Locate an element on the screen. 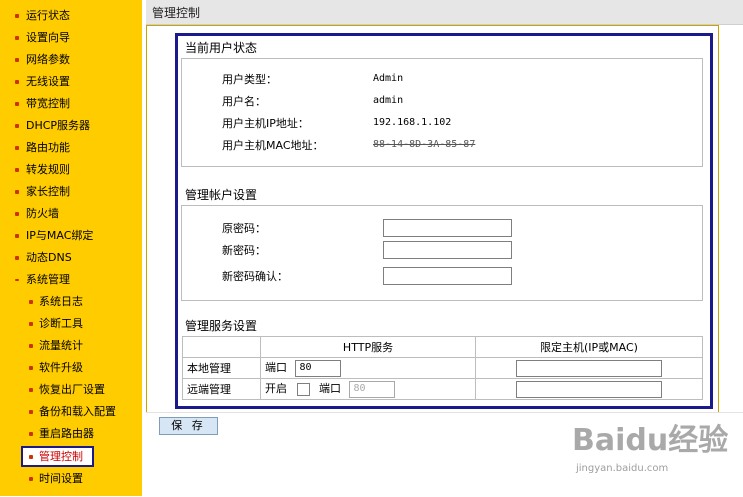 The height and width of the screenshot is (497, 743). sidebar-item-label: 流量统计 is located at coordinates (61, 345).